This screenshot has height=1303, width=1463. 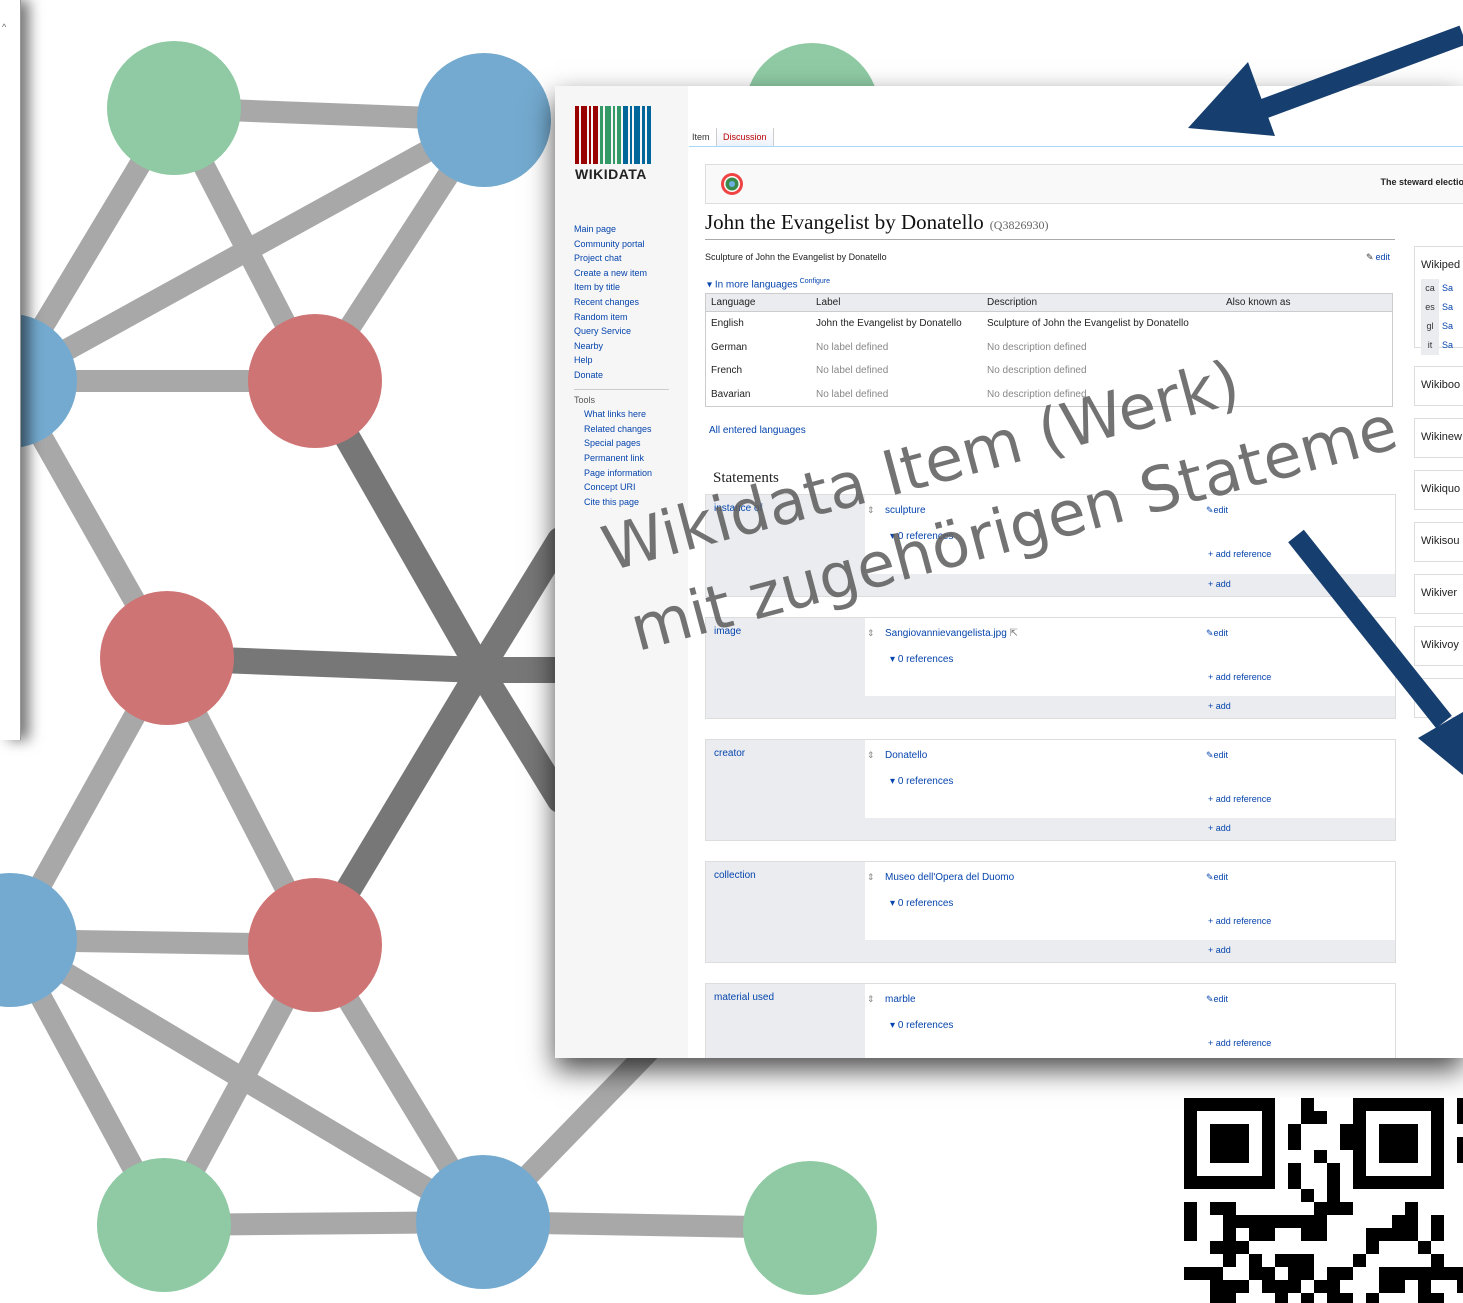 I want to click on qr-code, so click(x=1323, y=1200).